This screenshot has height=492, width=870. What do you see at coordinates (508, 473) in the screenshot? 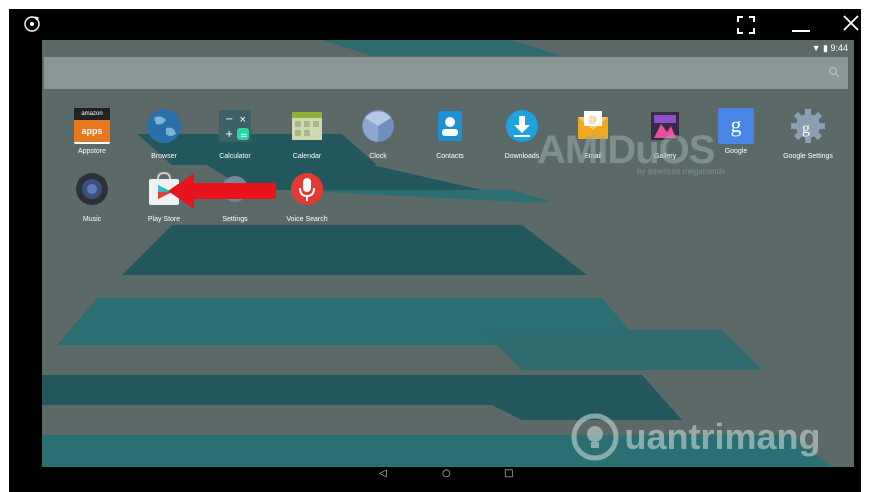
I see `recents-icon: □` at bounding box center [508, 473].